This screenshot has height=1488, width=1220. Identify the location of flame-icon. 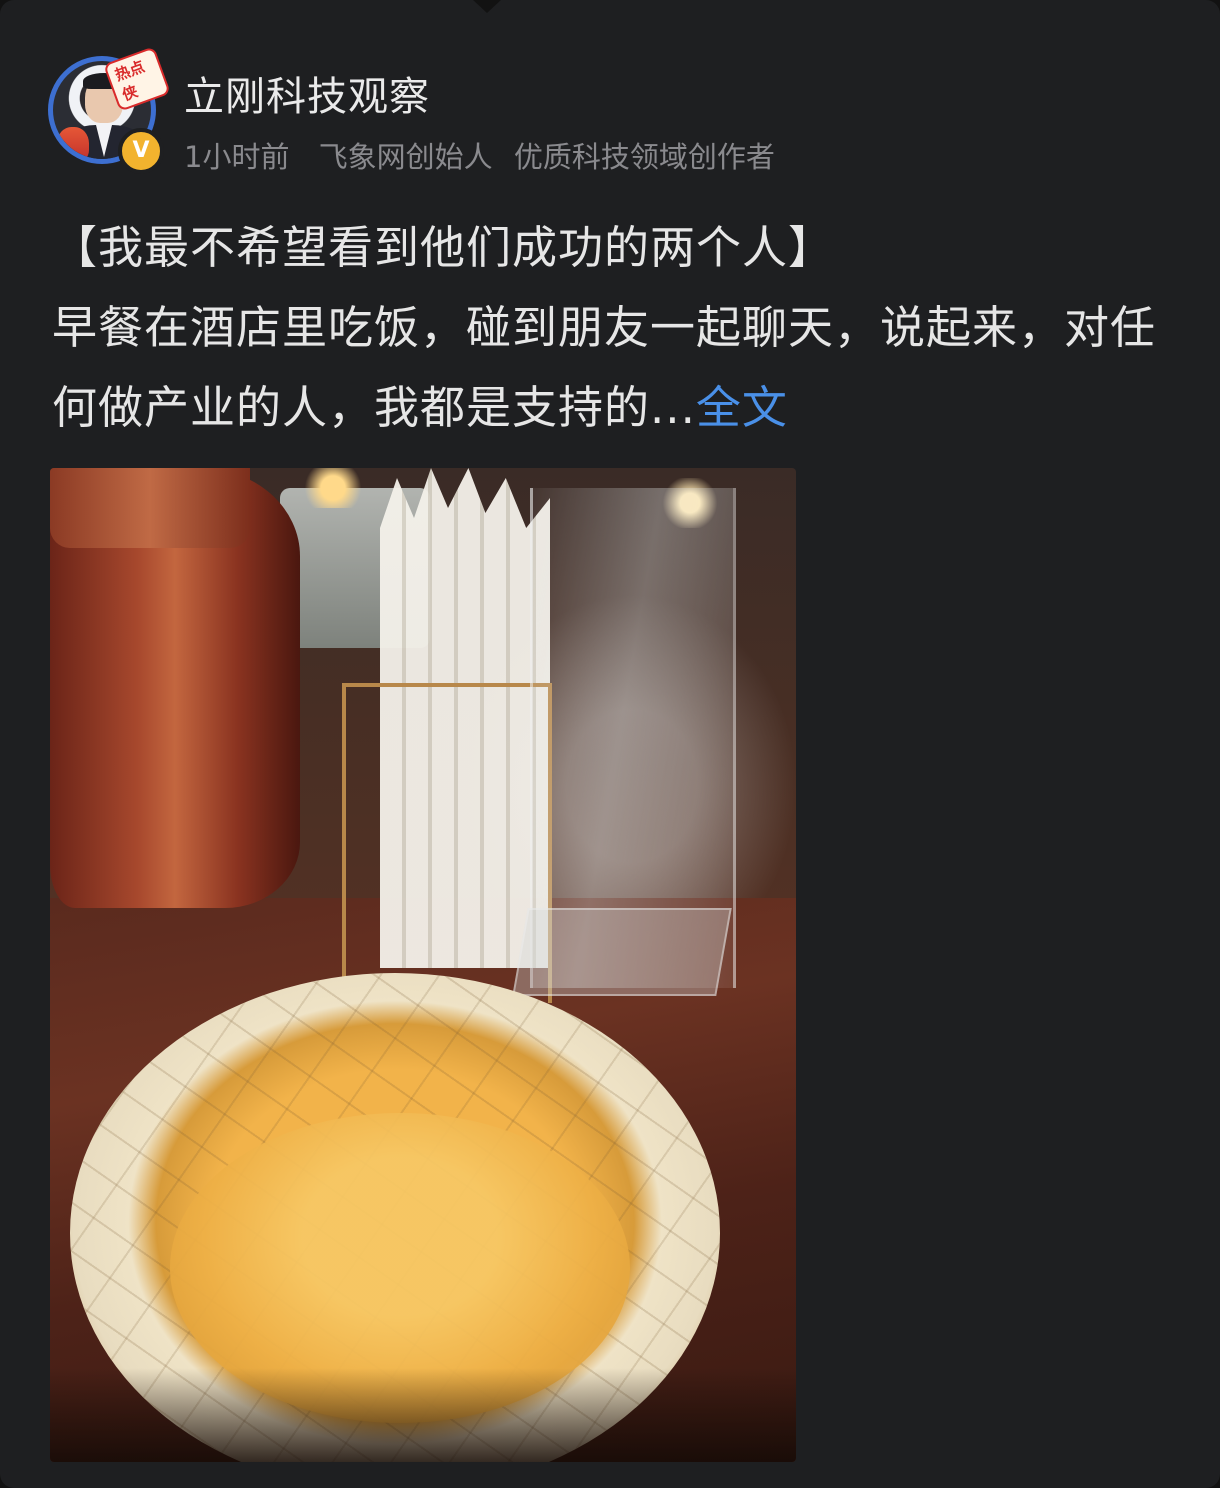
(73, 143).